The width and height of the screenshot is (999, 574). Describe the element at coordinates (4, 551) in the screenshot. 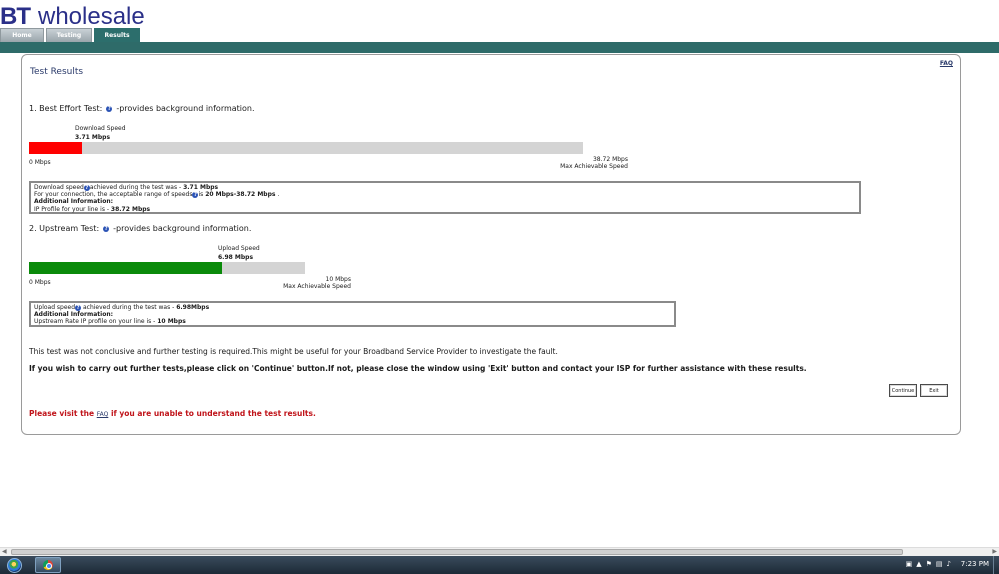

I see `scroll-left-icon: ◀` at that location.